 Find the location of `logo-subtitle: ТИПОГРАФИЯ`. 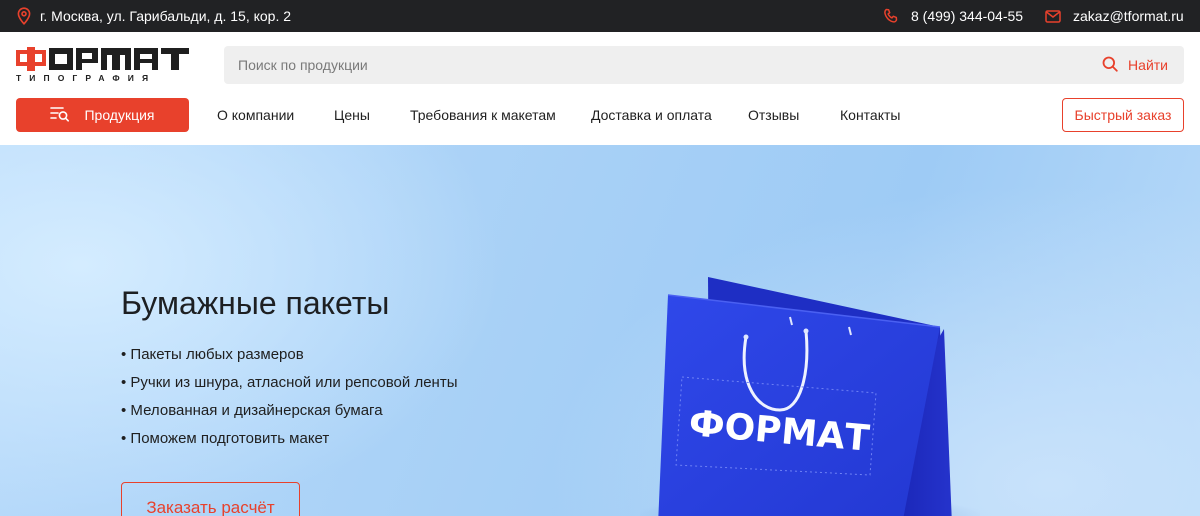

logo-subtitle: ТИПОГРАФИЯ is located at coordinates (86, 78).